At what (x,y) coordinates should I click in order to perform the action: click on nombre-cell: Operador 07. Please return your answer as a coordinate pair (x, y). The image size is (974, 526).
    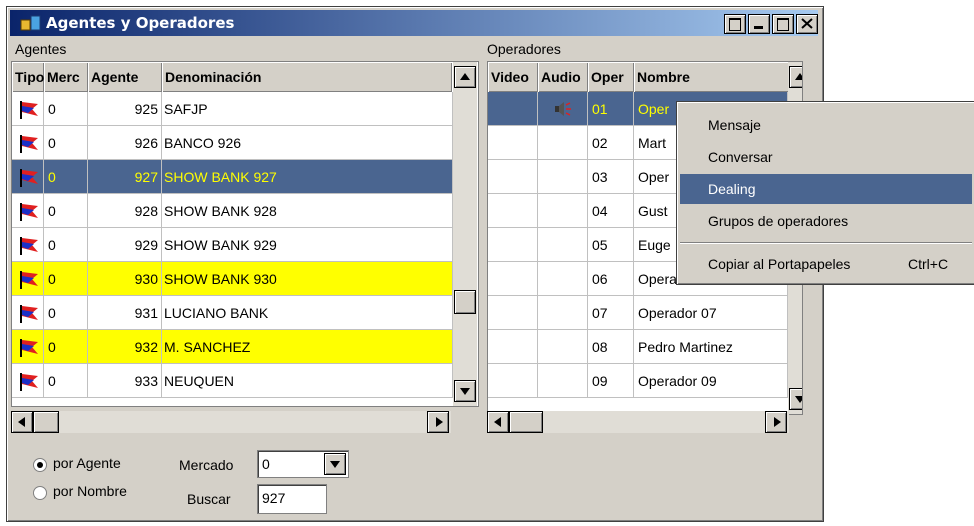
    Looking at the image, I should click on (711, 313).